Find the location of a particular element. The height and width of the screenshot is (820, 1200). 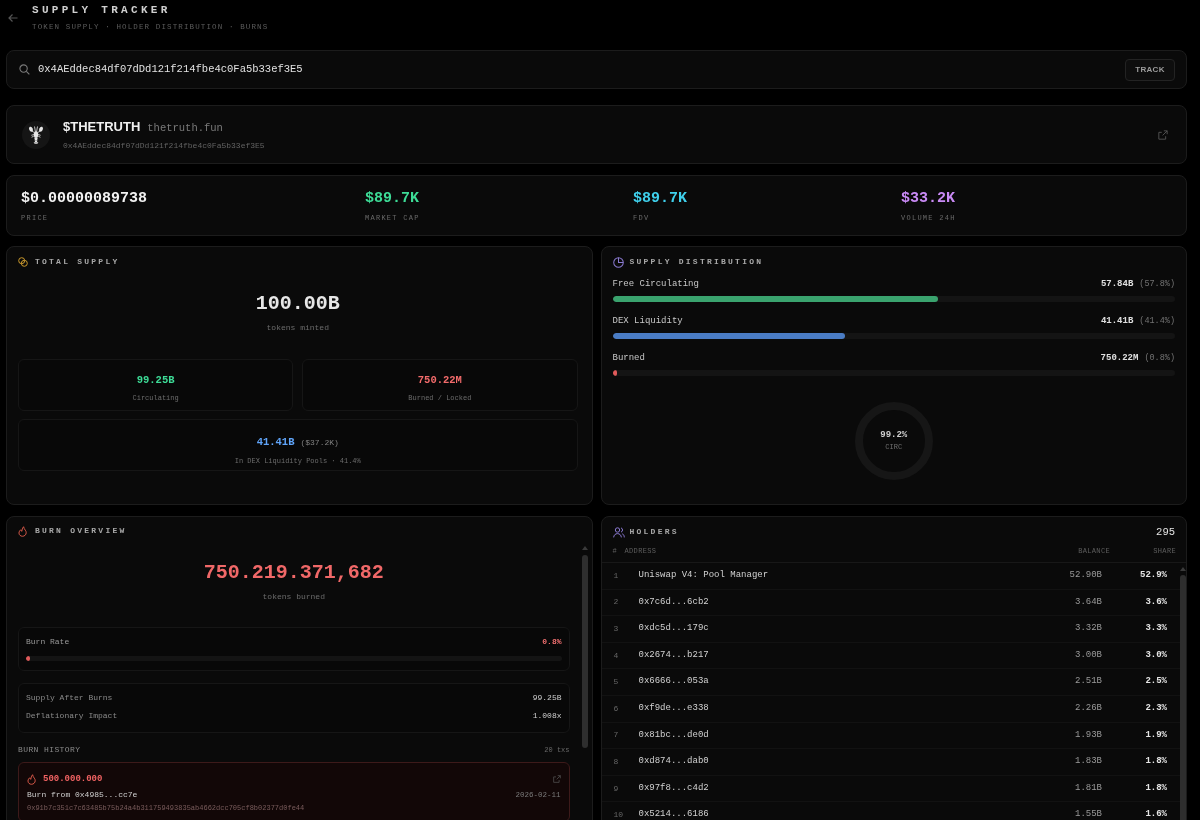

token-address: 0x4AEddec84df07dDd121f214fbe4c0Fa5b33ef3E5 is located at coordinates (164, 145).